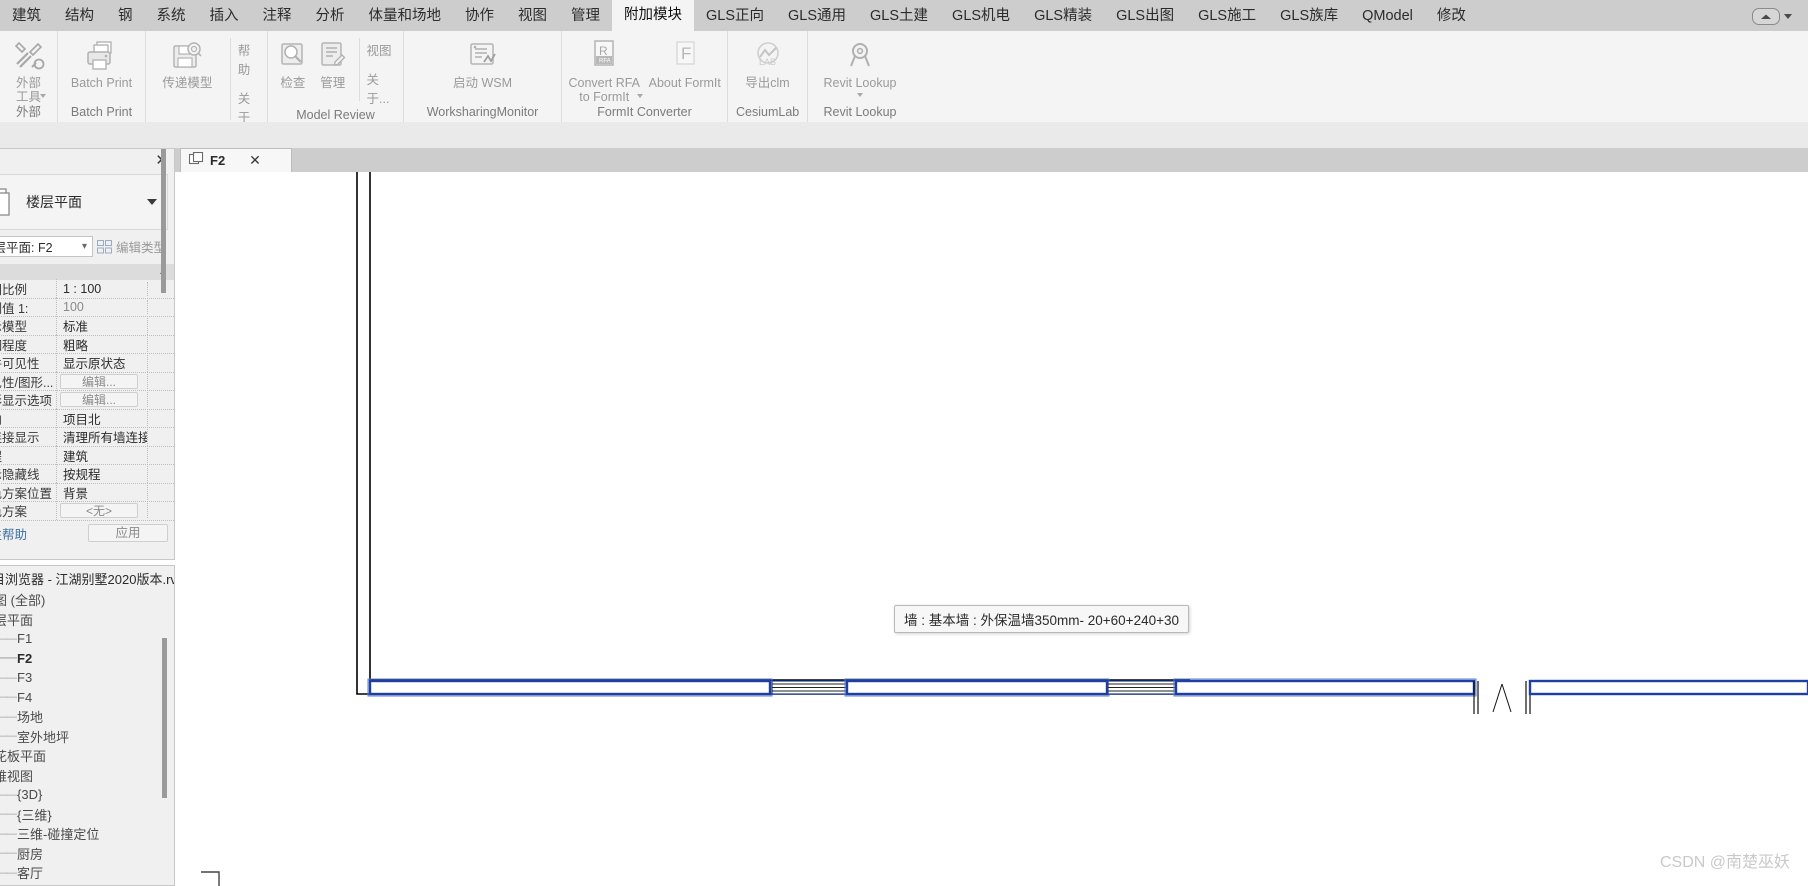 This screenshot has width=1808, height=886. I want to click on ribbon-button-model-review-view: 视图, so click(382, 49).